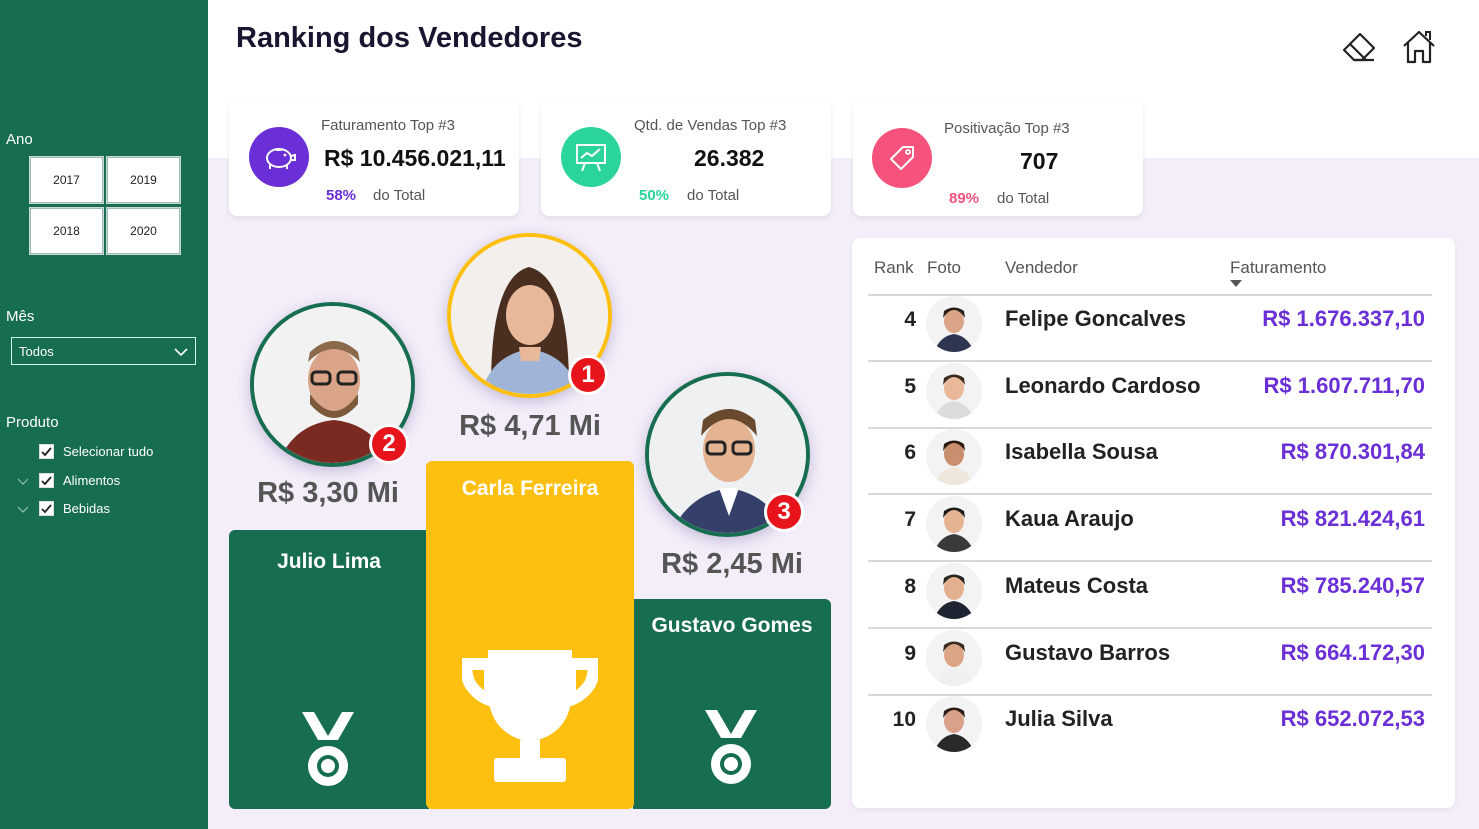  What do you see at coordinates (591, 157) in the screenshot?
I see `presentation-chart-icon` at bounding box center [591, 157].